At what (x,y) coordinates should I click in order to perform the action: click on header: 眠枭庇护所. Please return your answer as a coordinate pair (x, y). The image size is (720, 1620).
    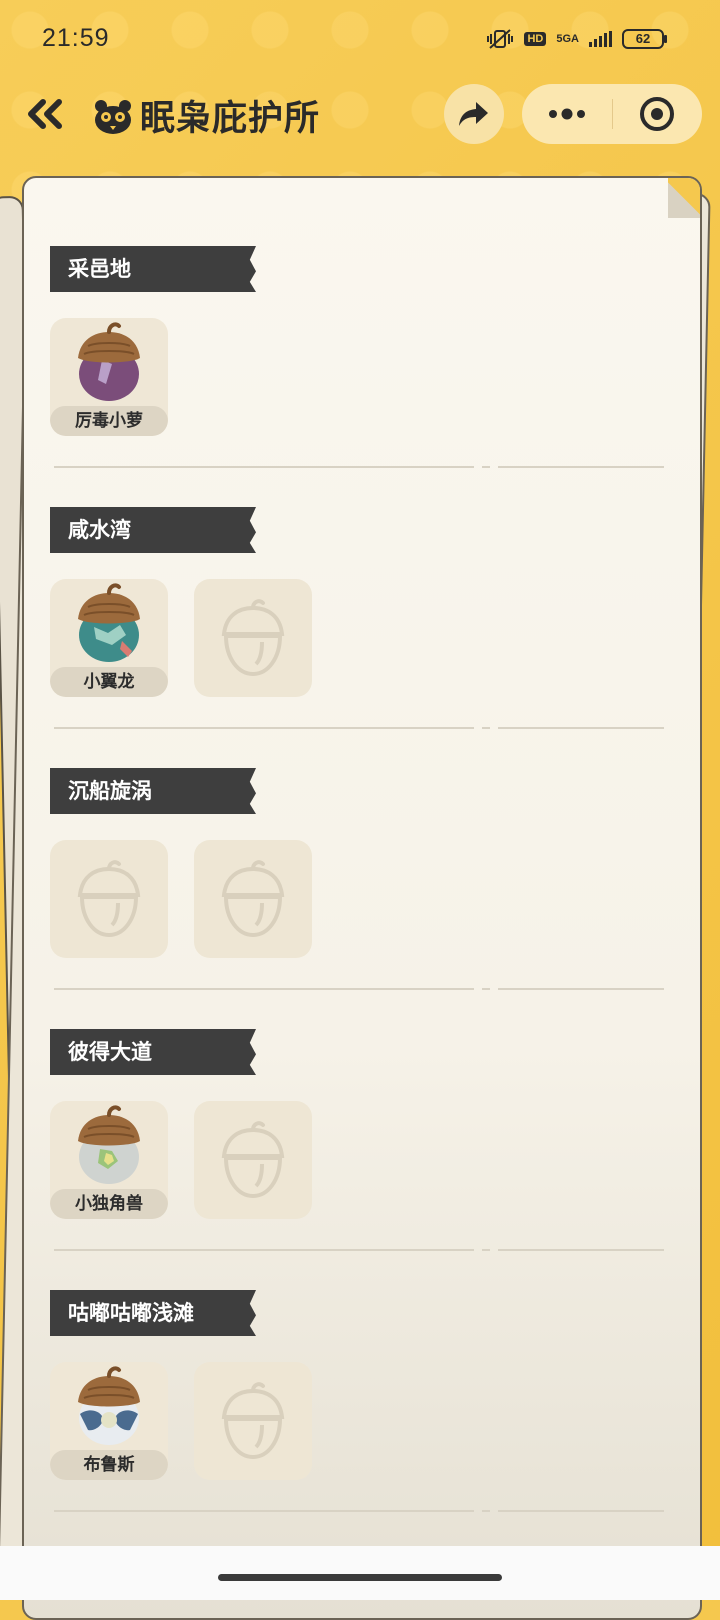
    Looking at the image, I should click on (360, 114).